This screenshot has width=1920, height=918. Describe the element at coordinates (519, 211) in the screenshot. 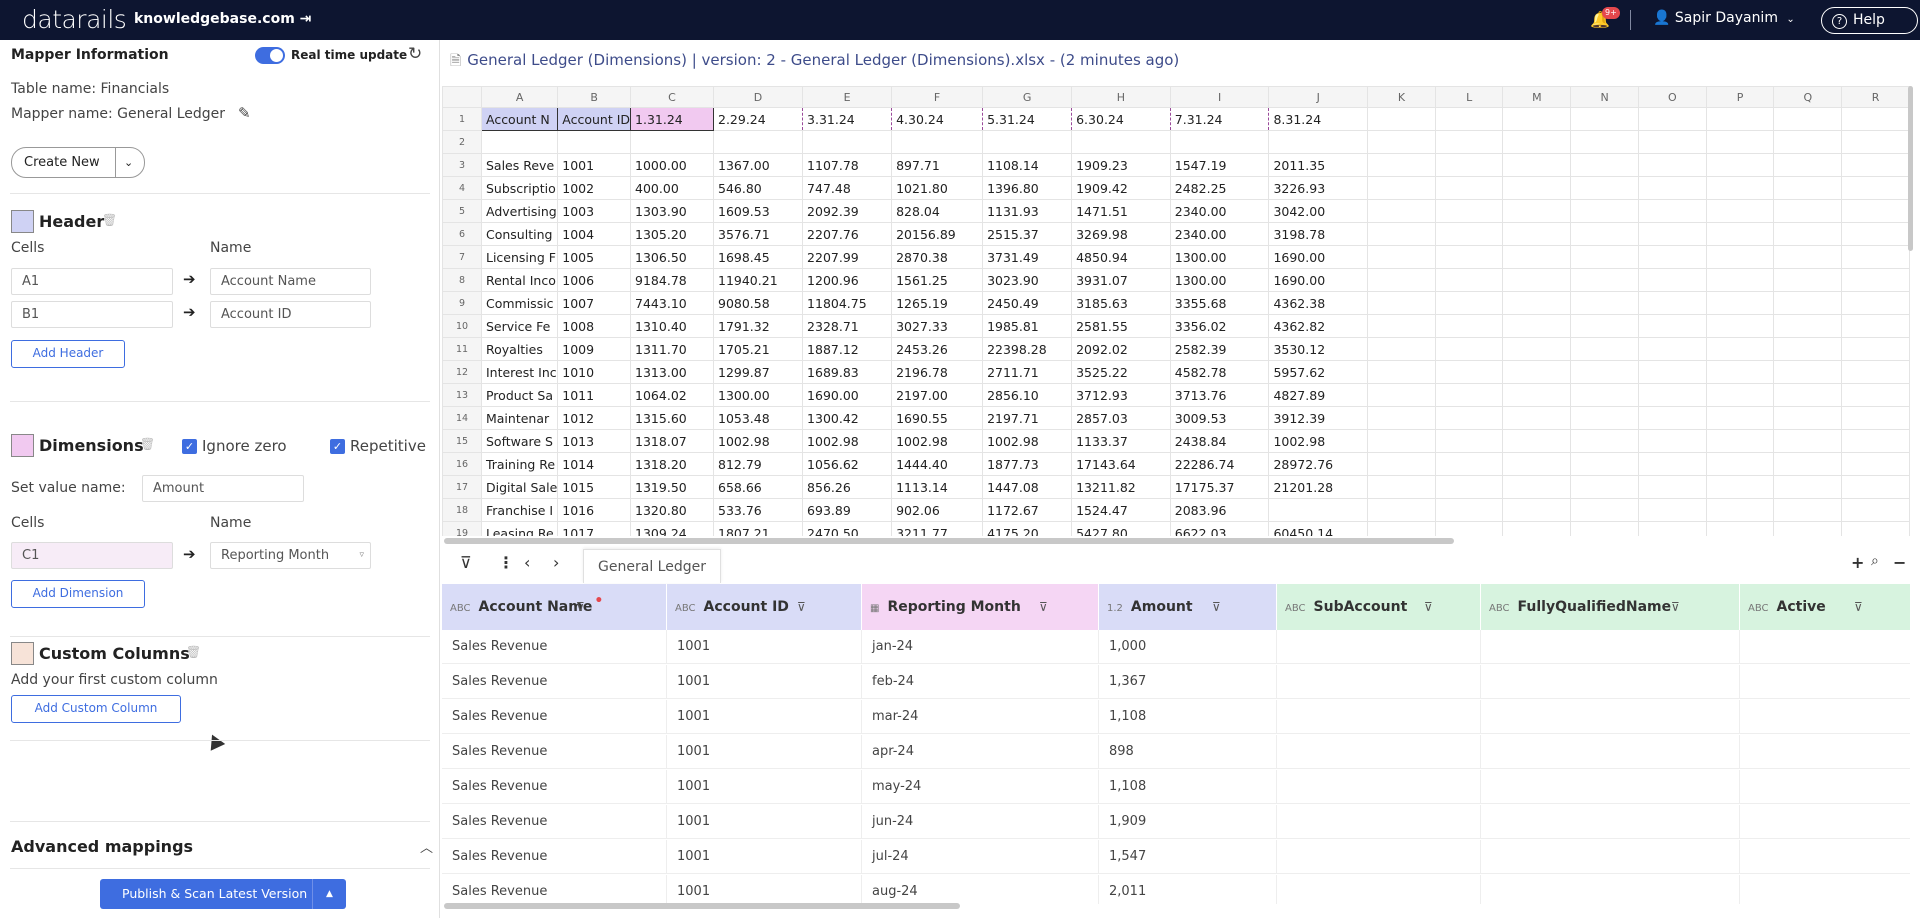

I see `sheet-cell: Advertising` at that location.